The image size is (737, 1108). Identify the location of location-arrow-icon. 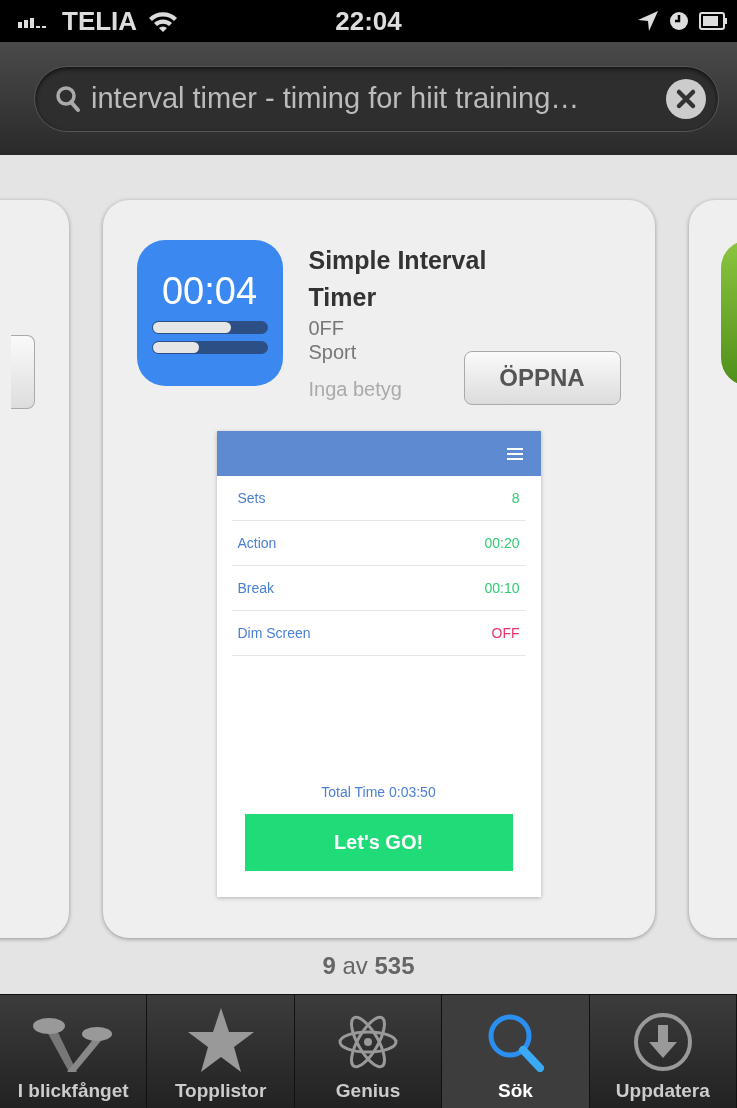
(648, 21).